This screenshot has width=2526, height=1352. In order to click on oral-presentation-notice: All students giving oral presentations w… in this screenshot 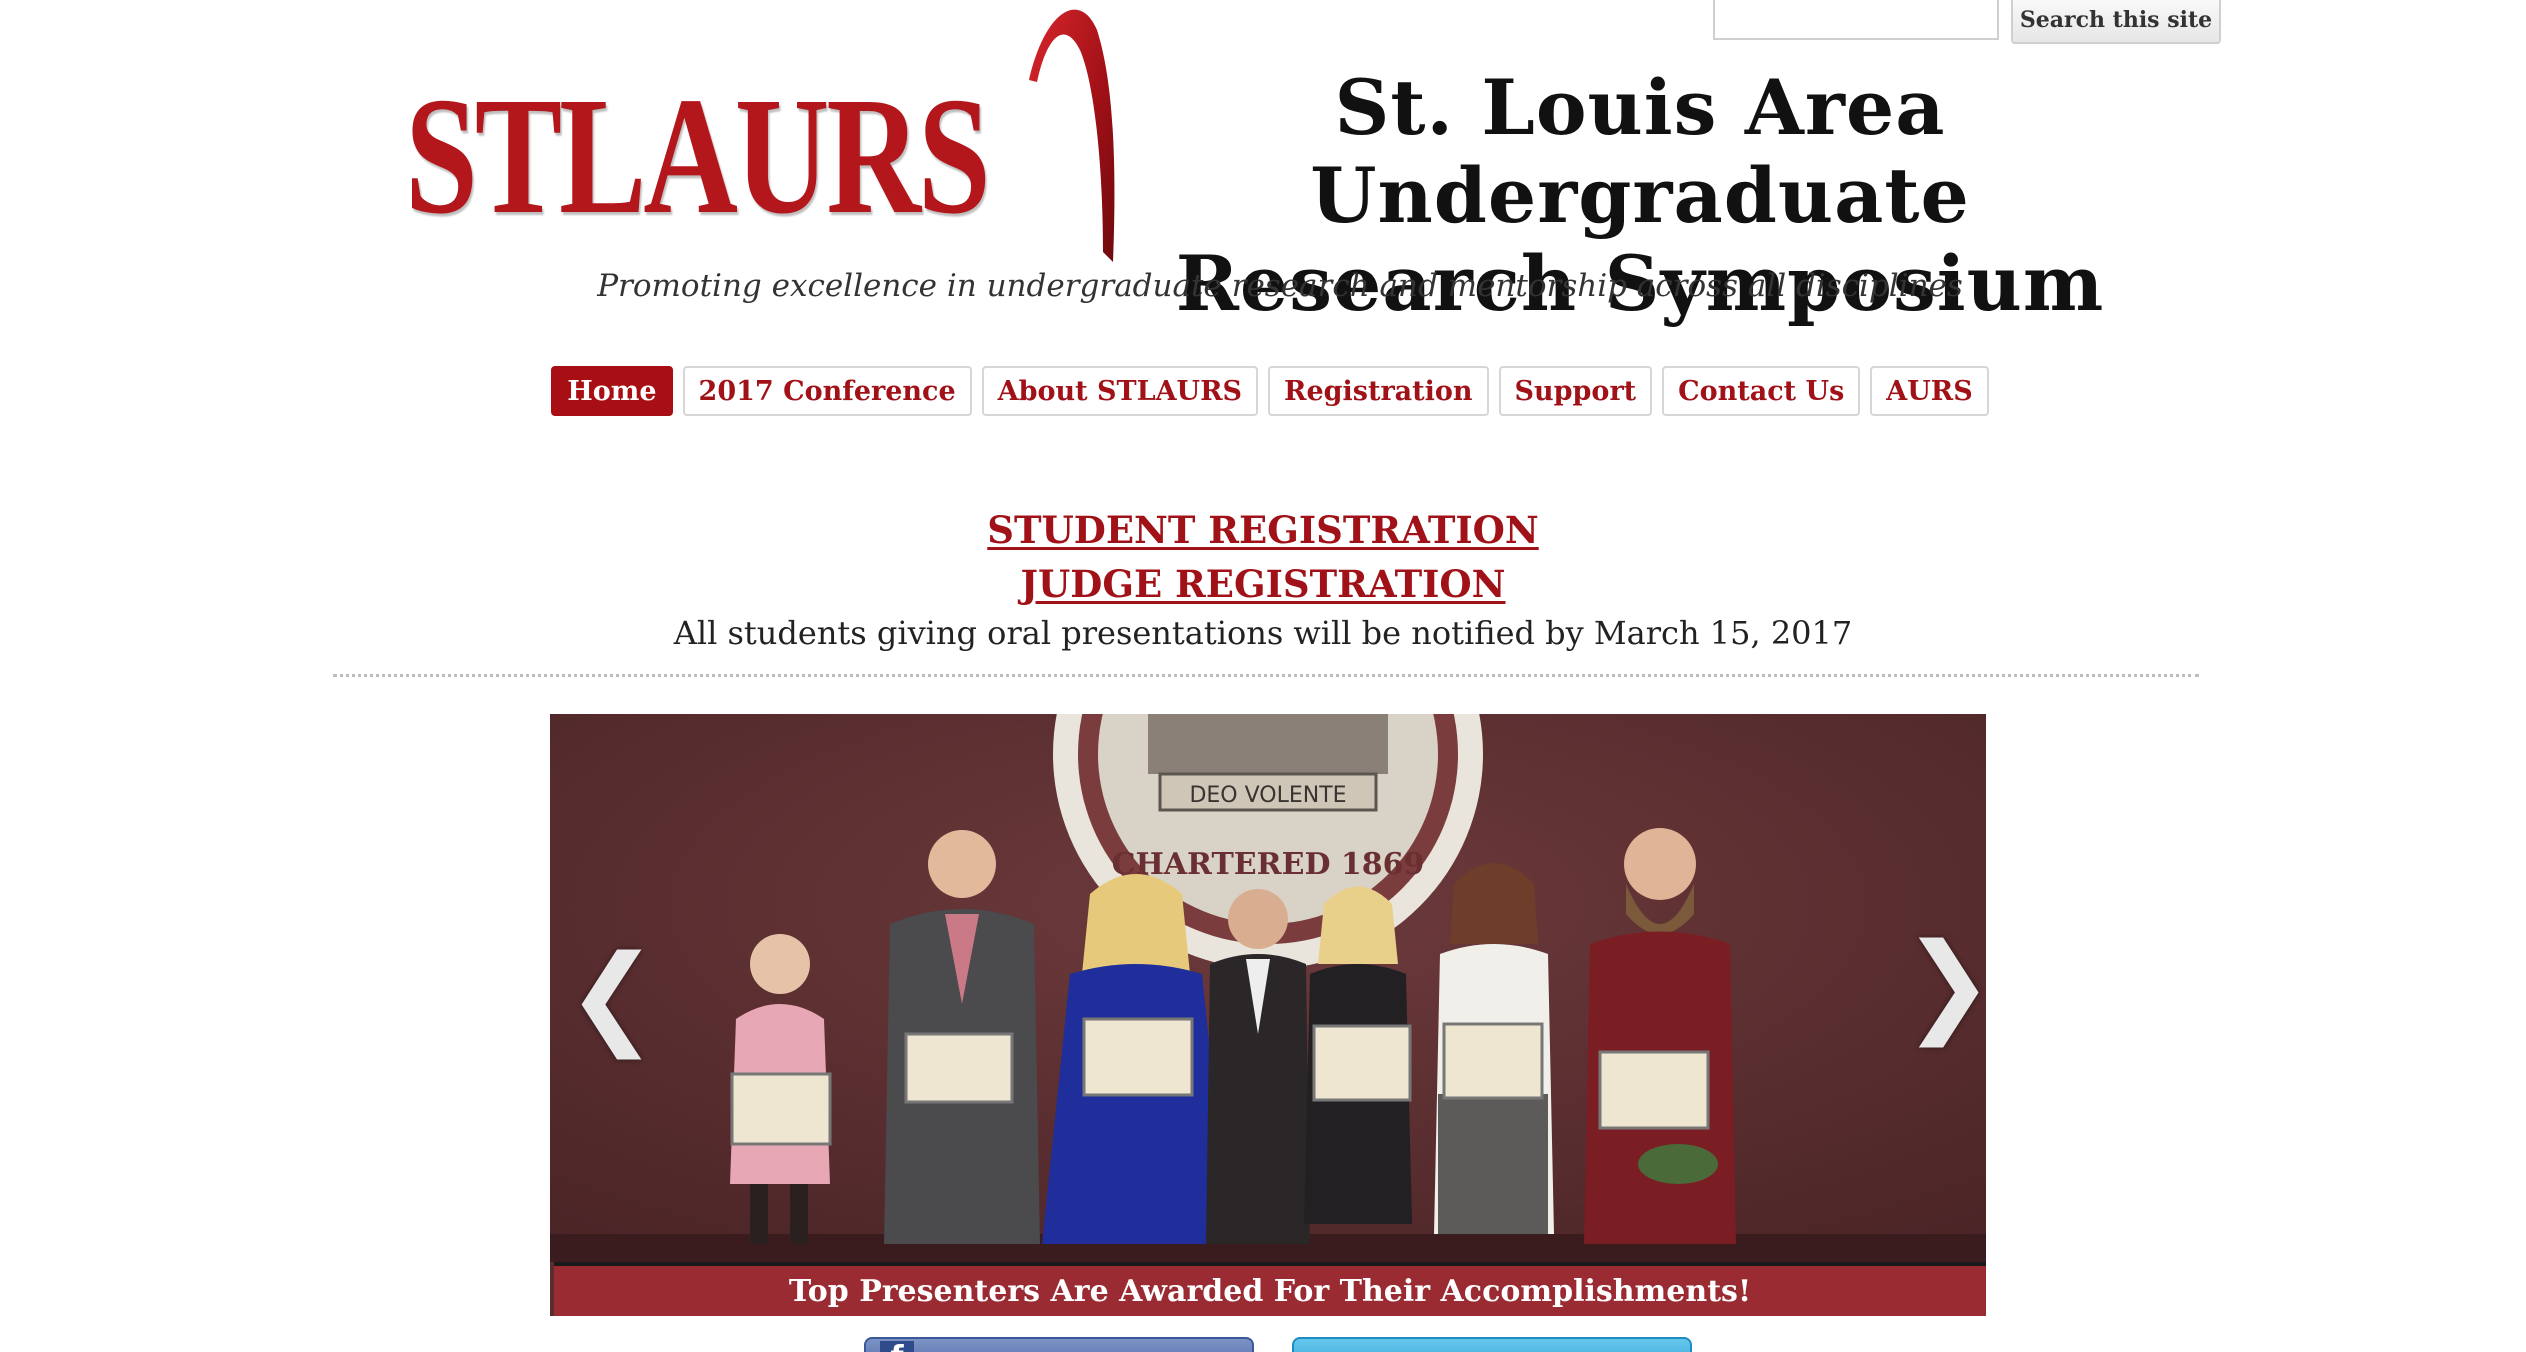, I will do `click(1263, 633)`.